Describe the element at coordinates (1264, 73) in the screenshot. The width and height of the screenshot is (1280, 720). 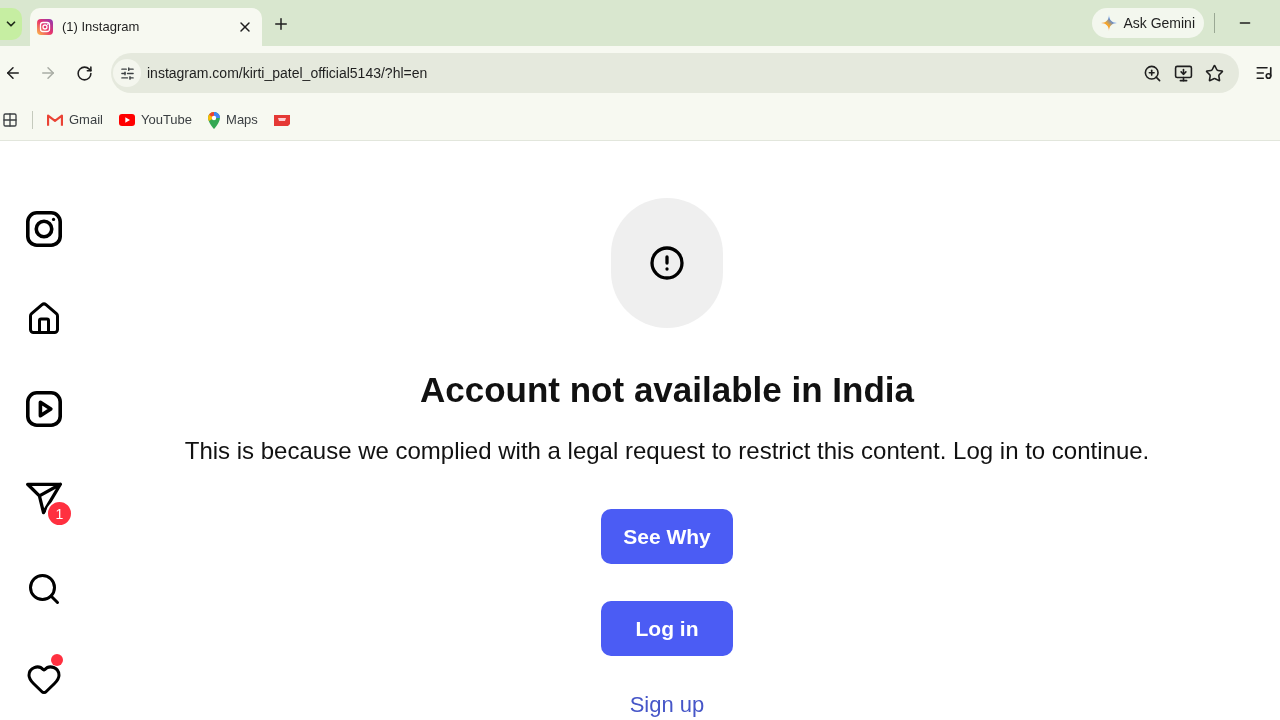
I see `media-control-icon` at that location.